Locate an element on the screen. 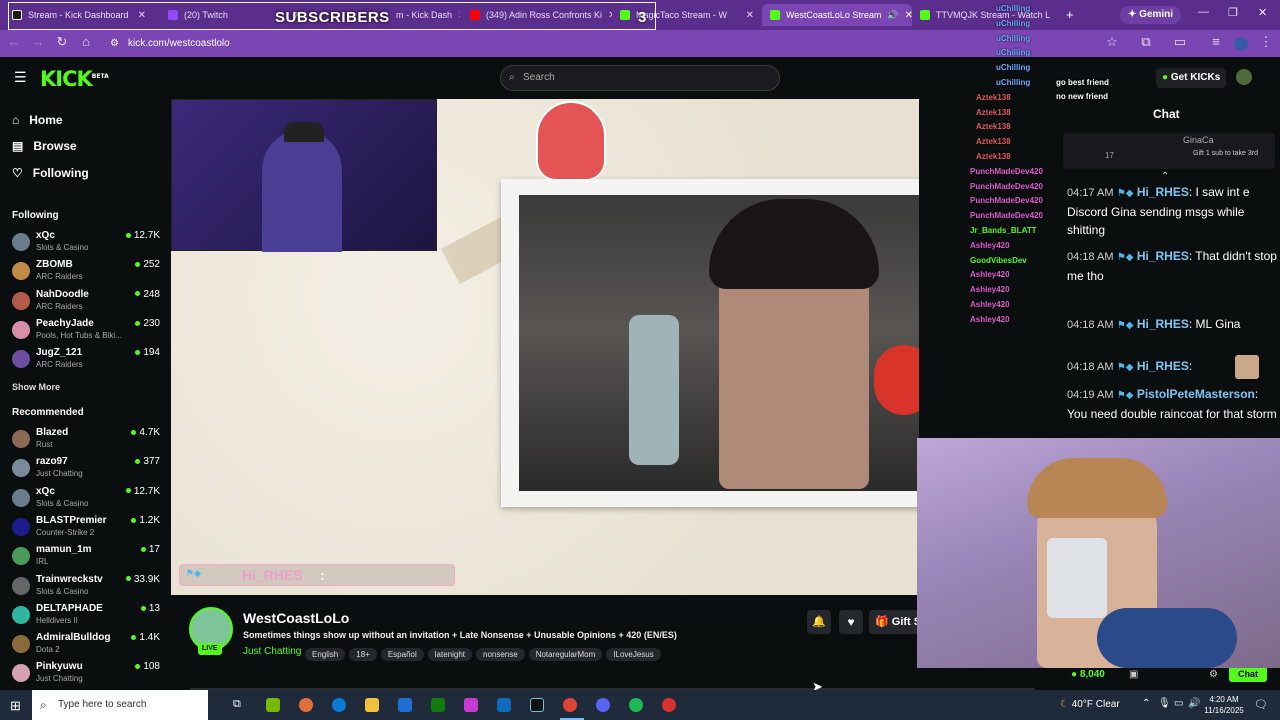 This screenshot has height=720, width=1280. search-input: ⌕ Search is located at coordinates (640, 78).